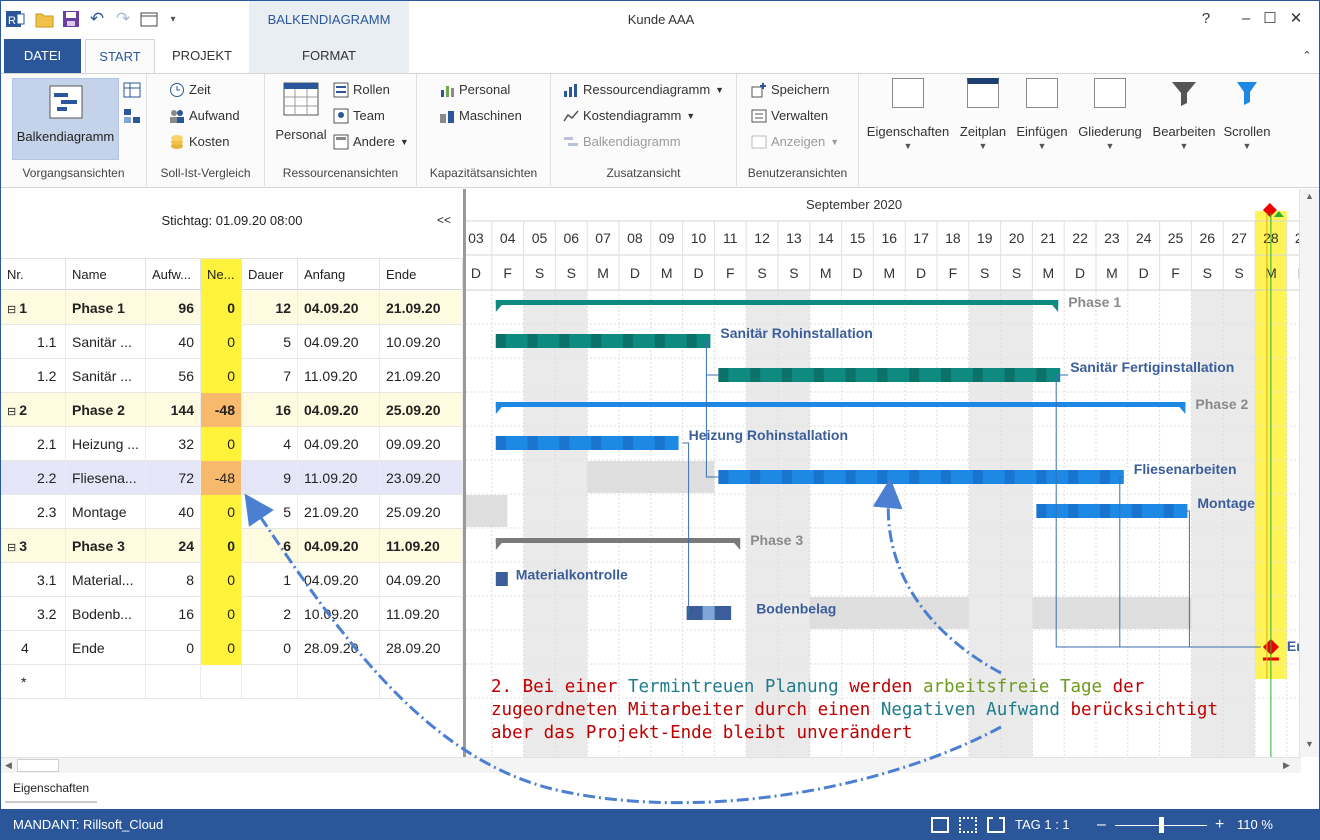 This screenshot has height=840, width=1320. Describe the element at coordinates (33, 308) in the screenshot. I see `grid-cell: ⊟ 1` at that location.